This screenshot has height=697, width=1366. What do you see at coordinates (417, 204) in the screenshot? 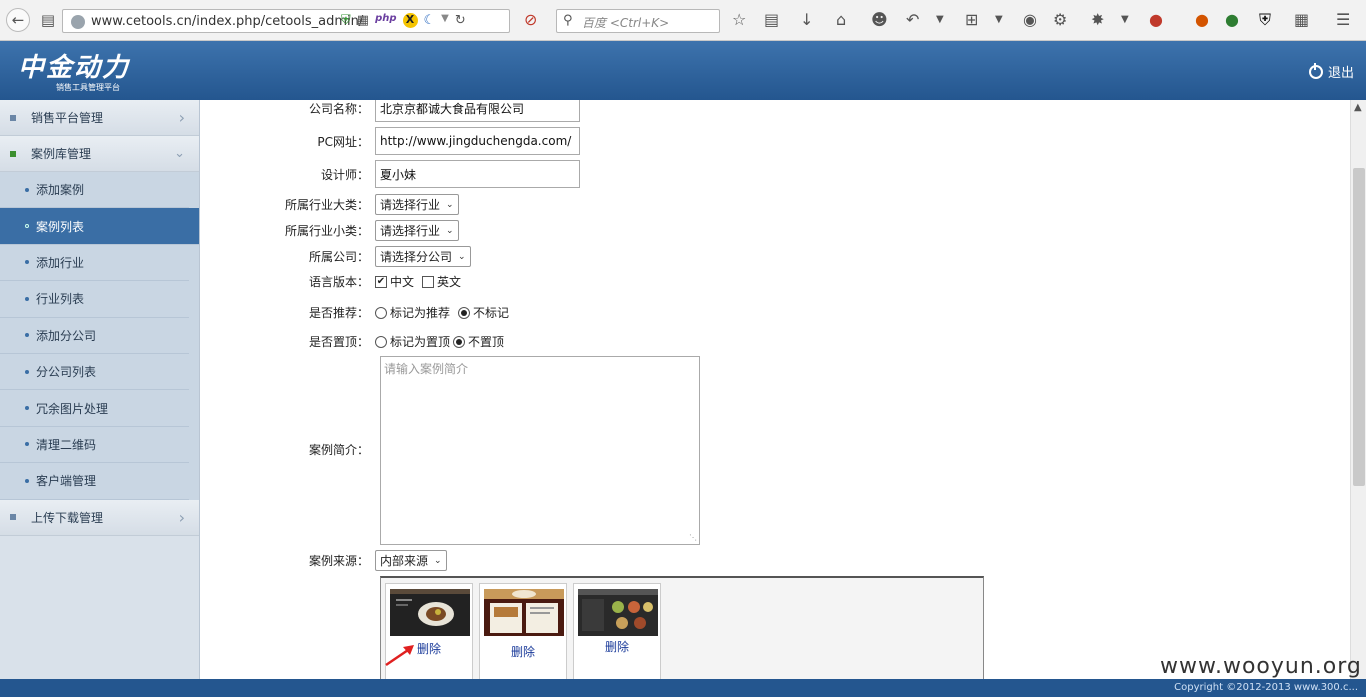
I see `industry-major-select: 请选择行业 ⌄` at bounding box center [417, 204].